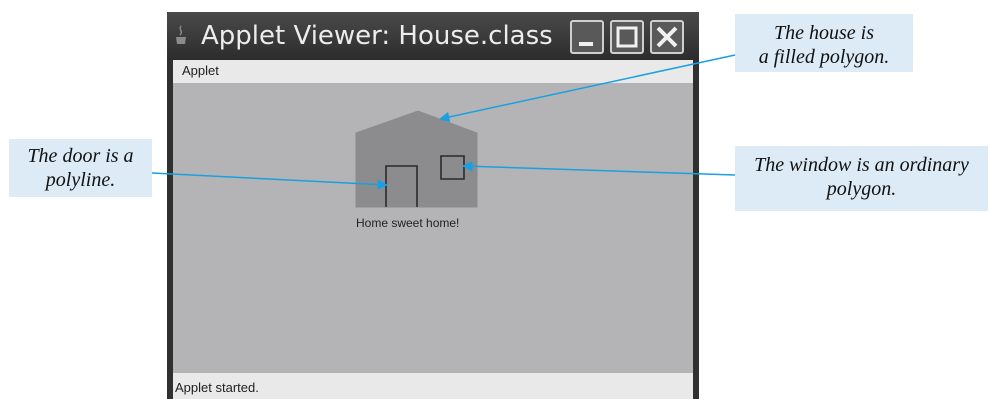  What do you see at coordinates (598, 168) in the screenshot?
I see `window-arrow` at bounding box center [598, 168].